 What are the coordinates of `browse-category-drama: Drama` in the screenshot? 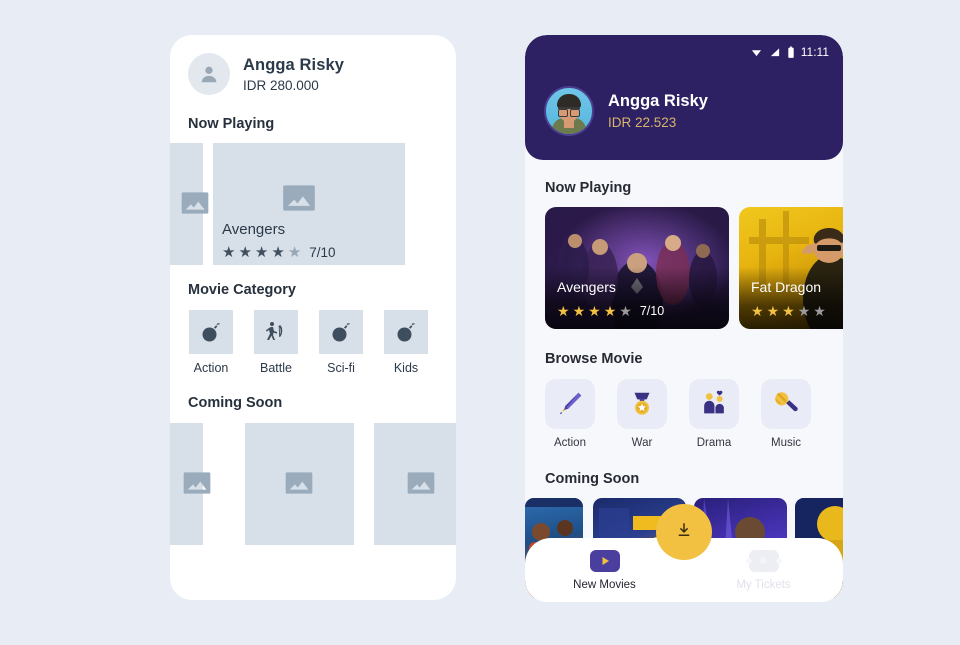 It's located at (714, 414).